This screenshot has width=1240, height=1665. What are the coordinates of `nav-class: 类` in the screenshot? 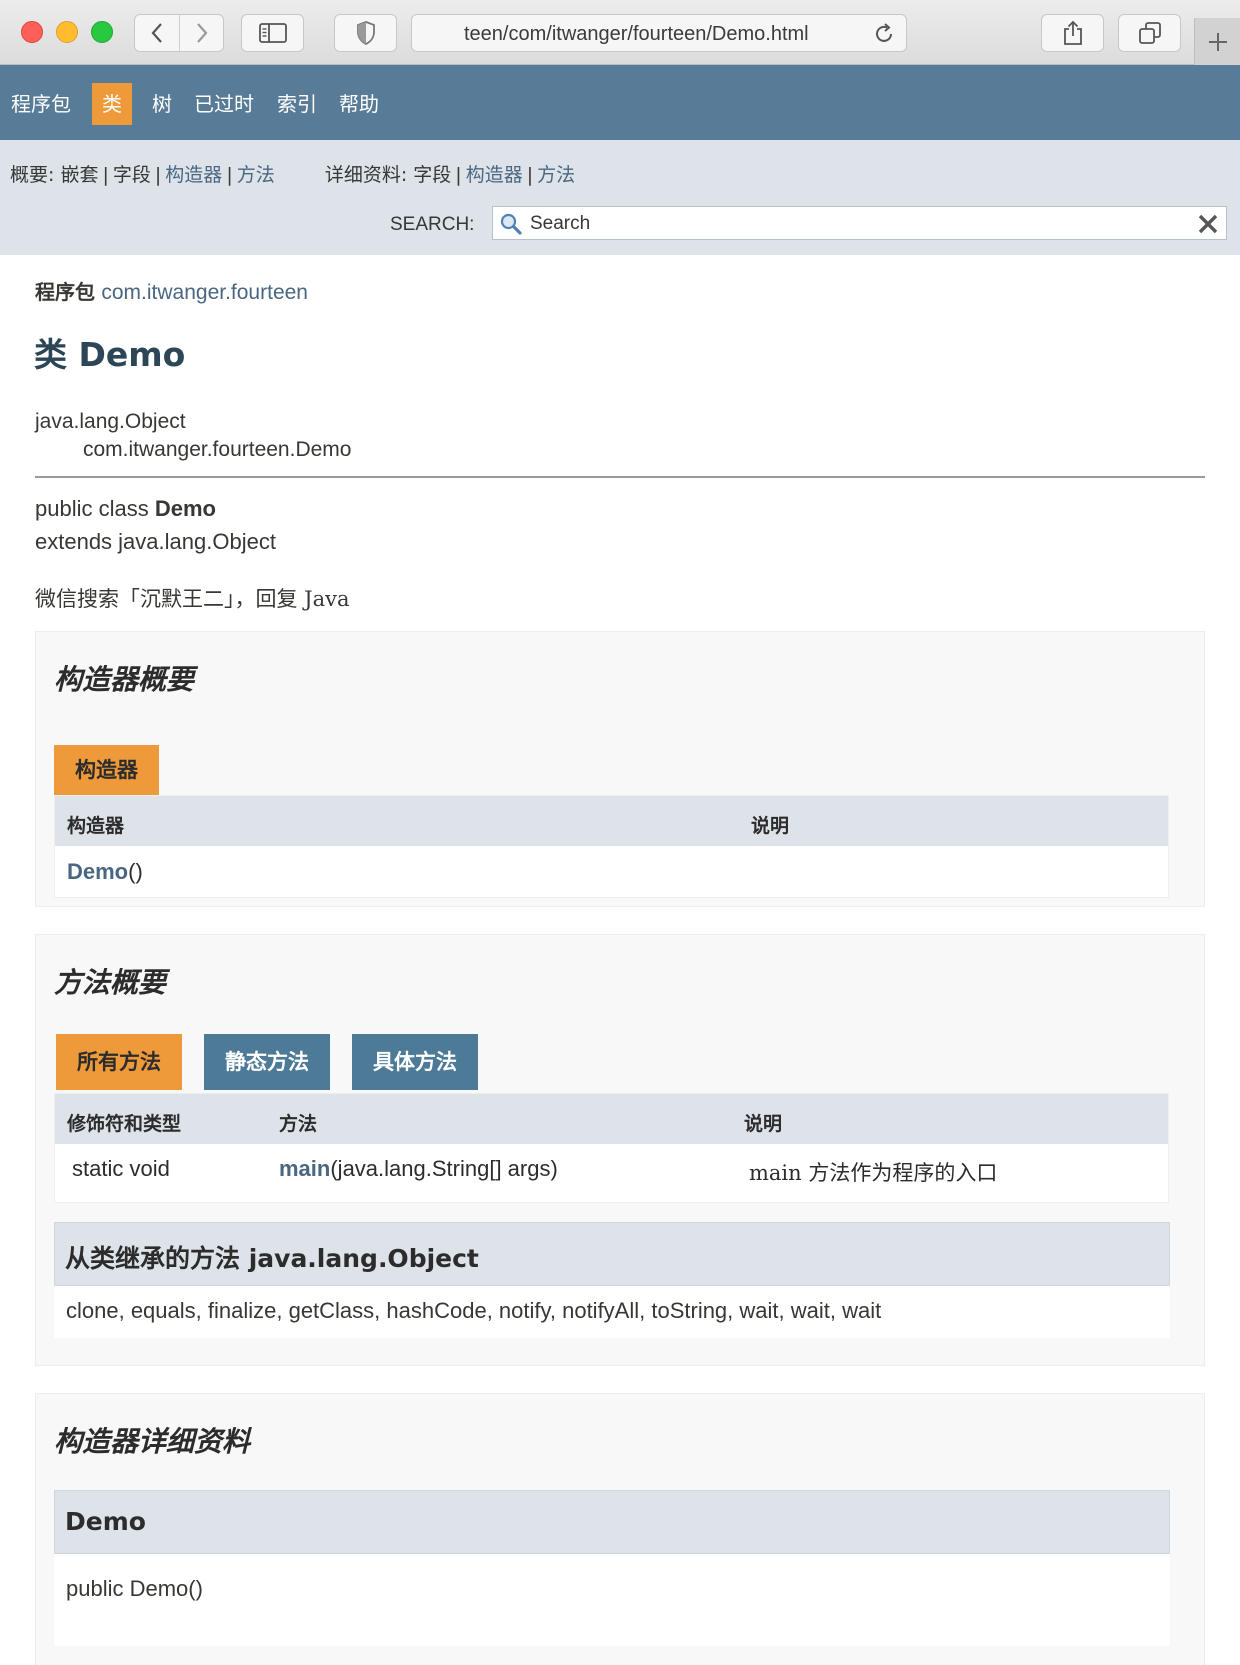 It's located at (112, 104).